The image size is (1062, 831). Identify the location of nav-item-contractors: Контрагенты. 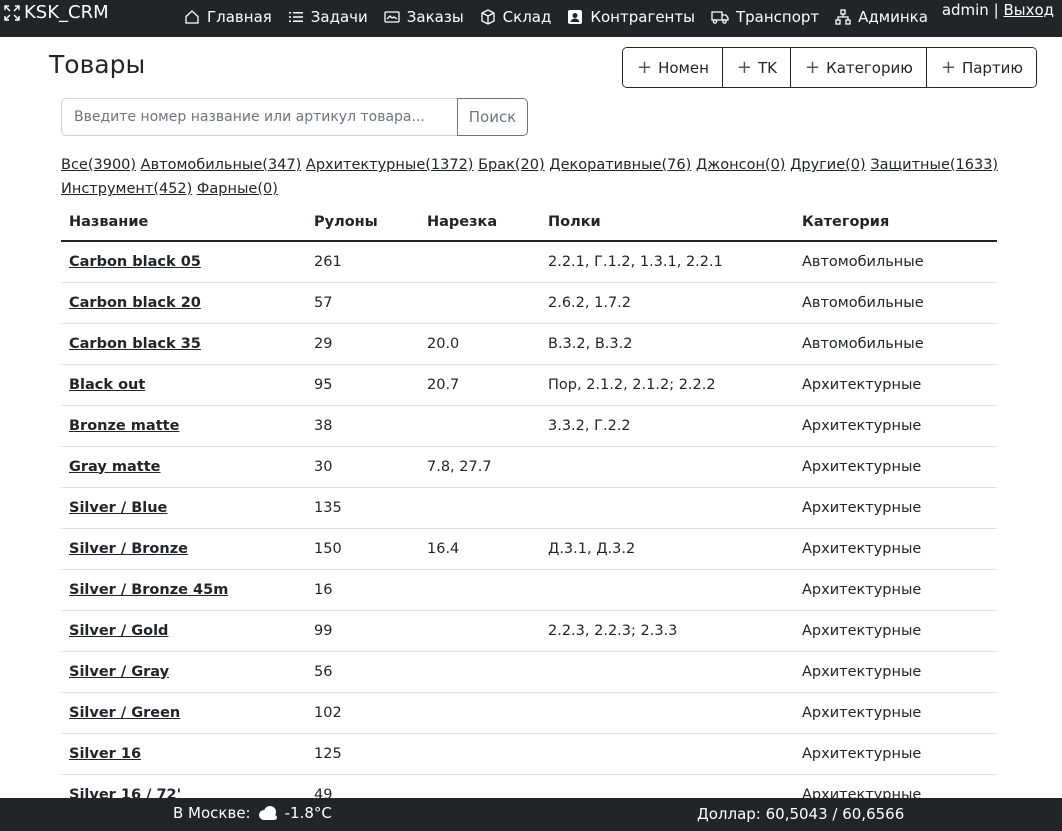
(631, 17).